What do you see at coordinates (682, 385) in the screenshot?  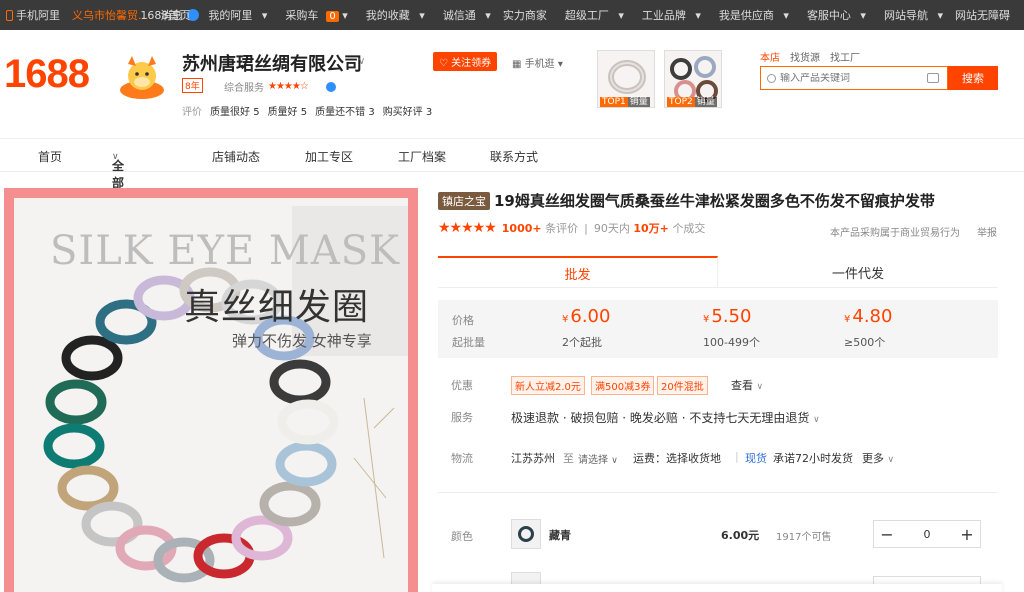 I see `coupon-mixed-batch: 20件混批` at bounding box center [682, 385].